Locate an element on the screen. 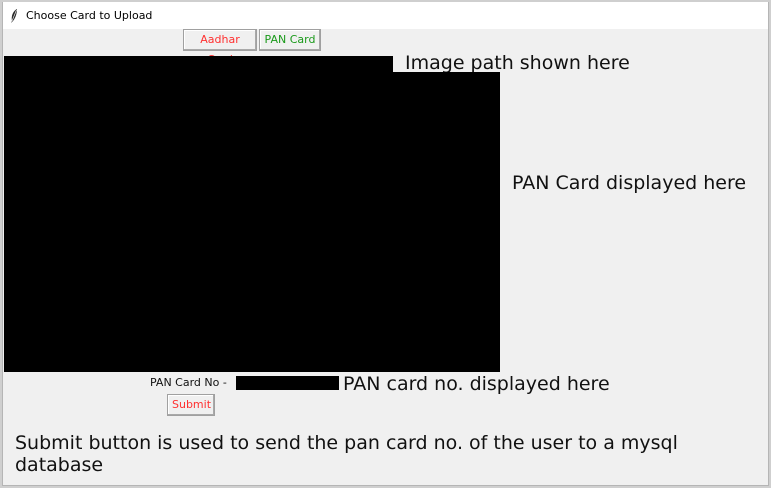 Image resolution: width=771 pixels, height=488 pixels. feather-icon is located at coordinates (14, 16).